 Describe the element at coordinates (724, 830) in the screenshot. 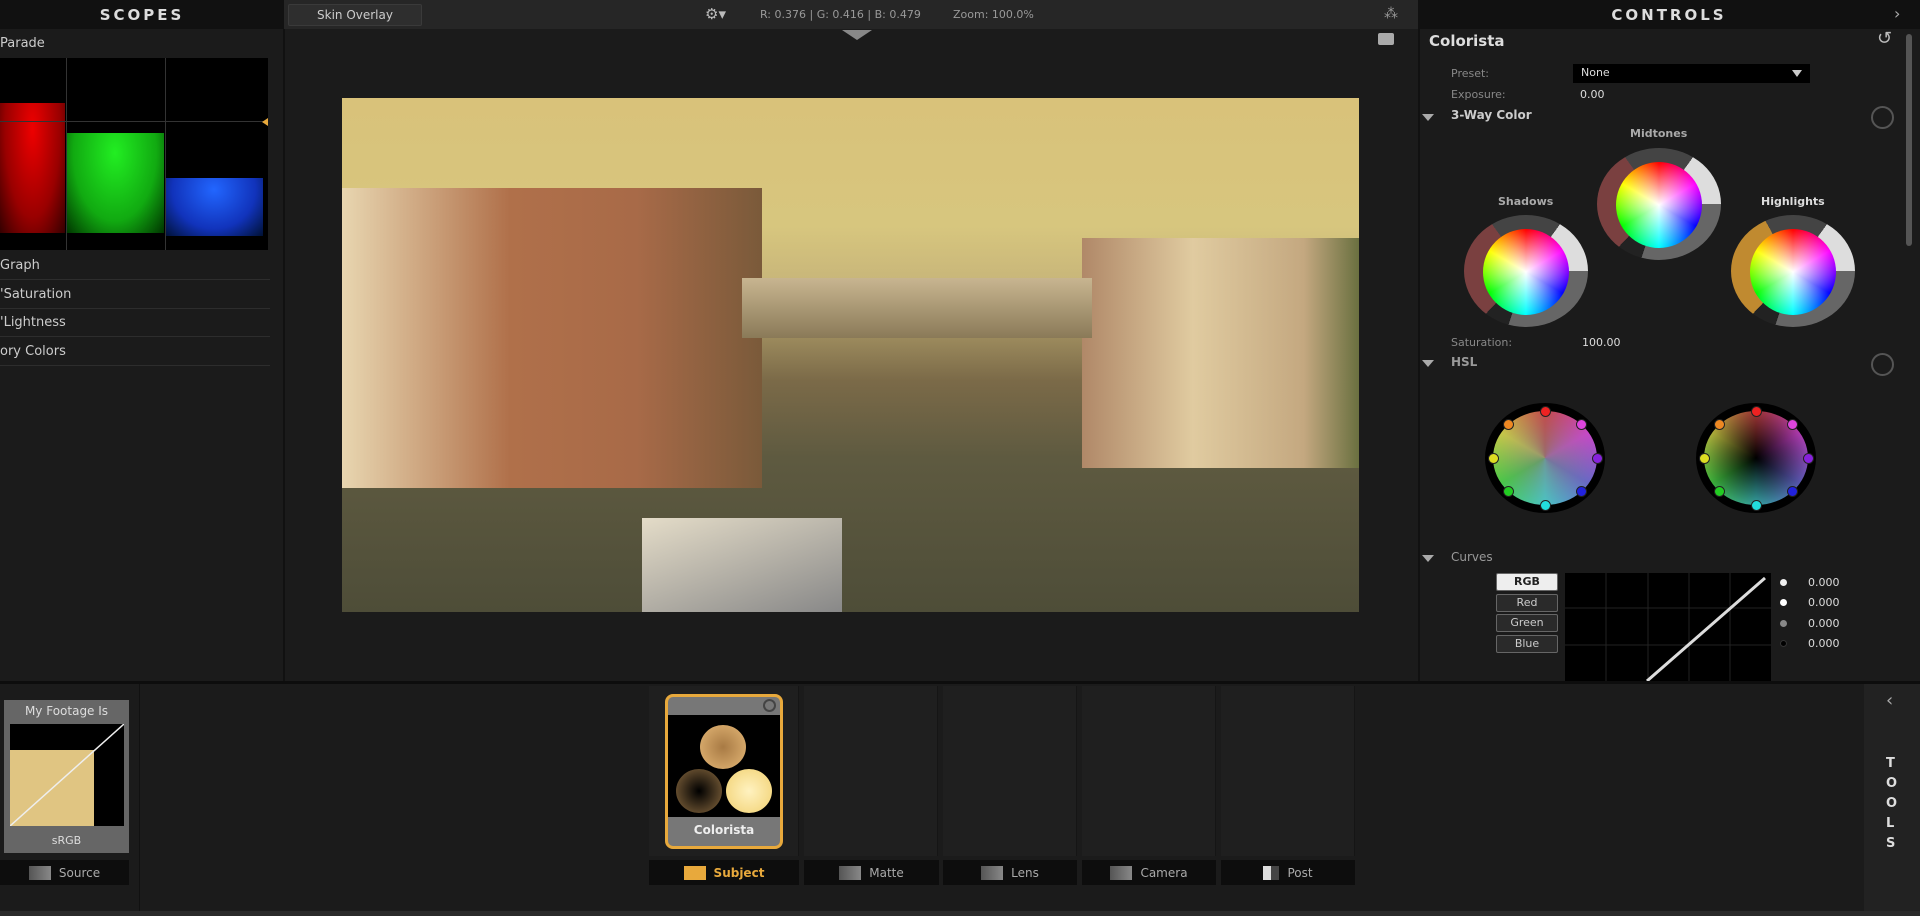

I see `effect-card-label: Colorista` at that location.